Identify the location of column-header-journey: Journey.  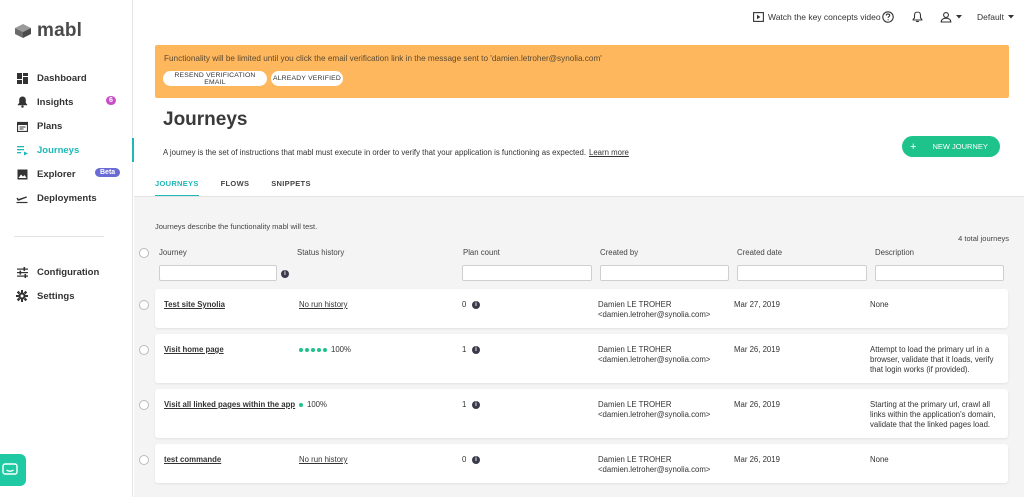
(173, 252).